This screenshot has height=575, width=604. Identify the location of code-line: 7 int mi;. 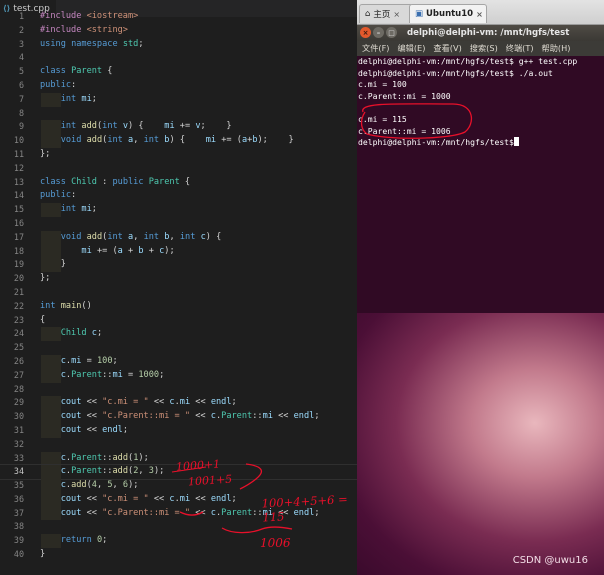
(178, 99).